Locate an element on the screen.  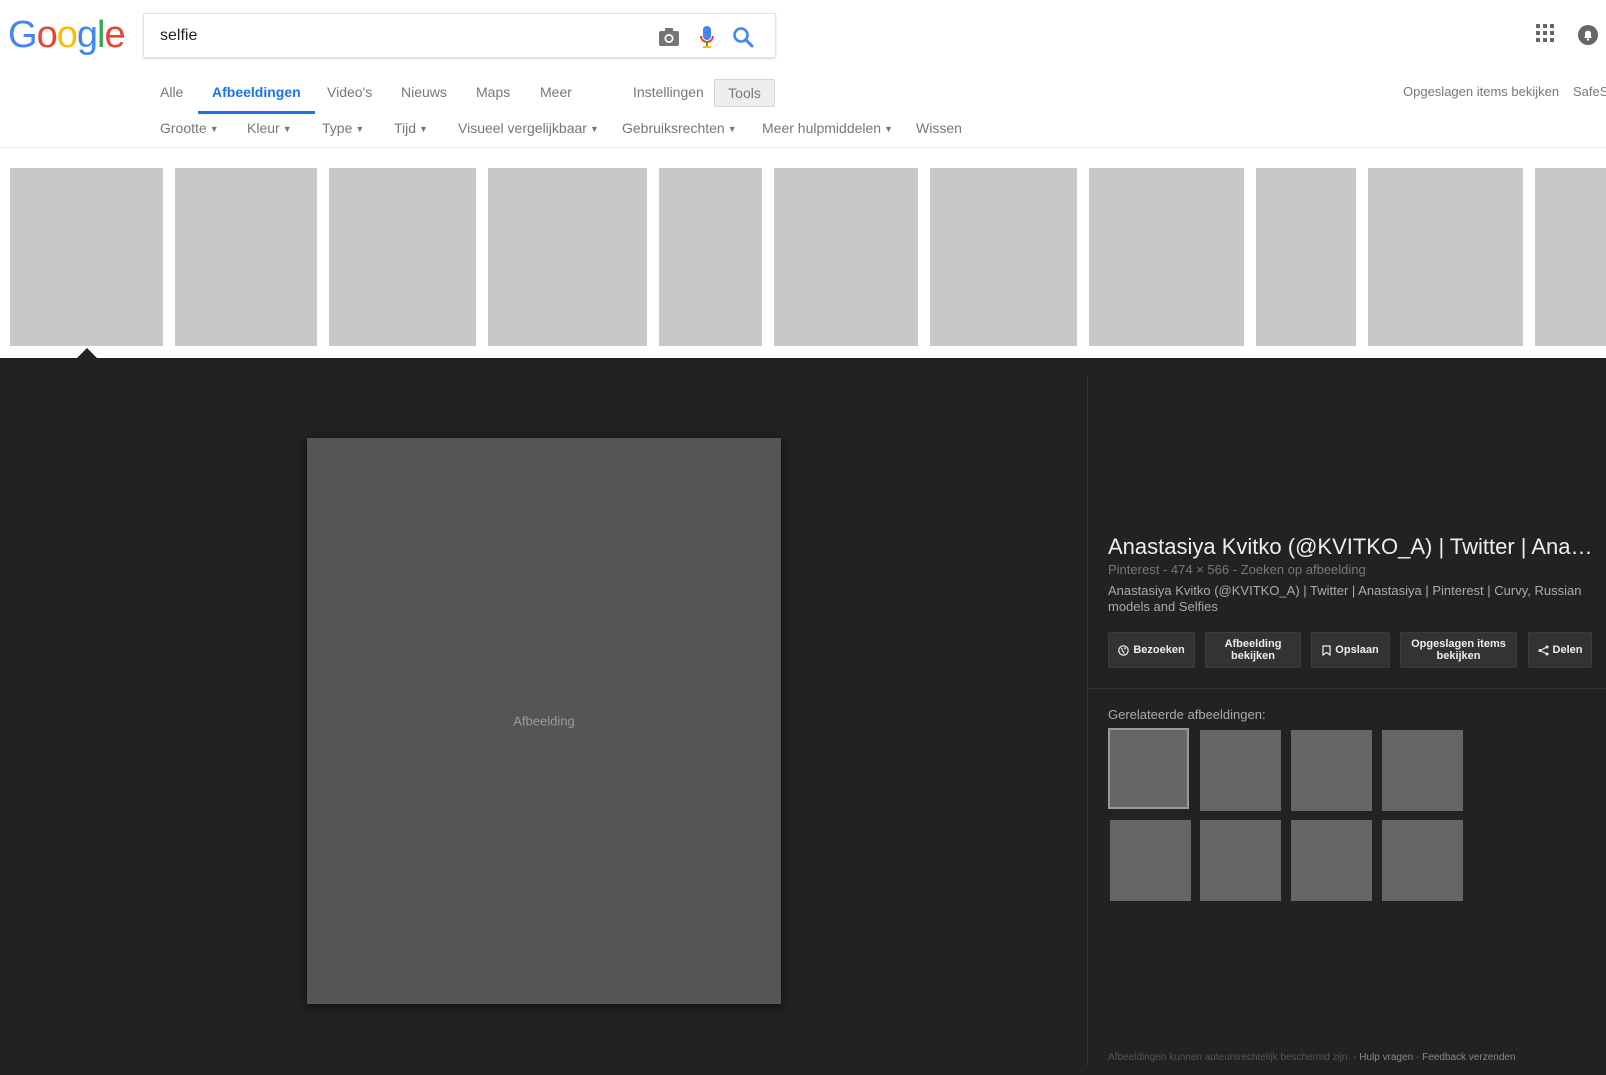
search-by-image-link: Zoeken op afbeelding is located at coordinates (1303, 569).